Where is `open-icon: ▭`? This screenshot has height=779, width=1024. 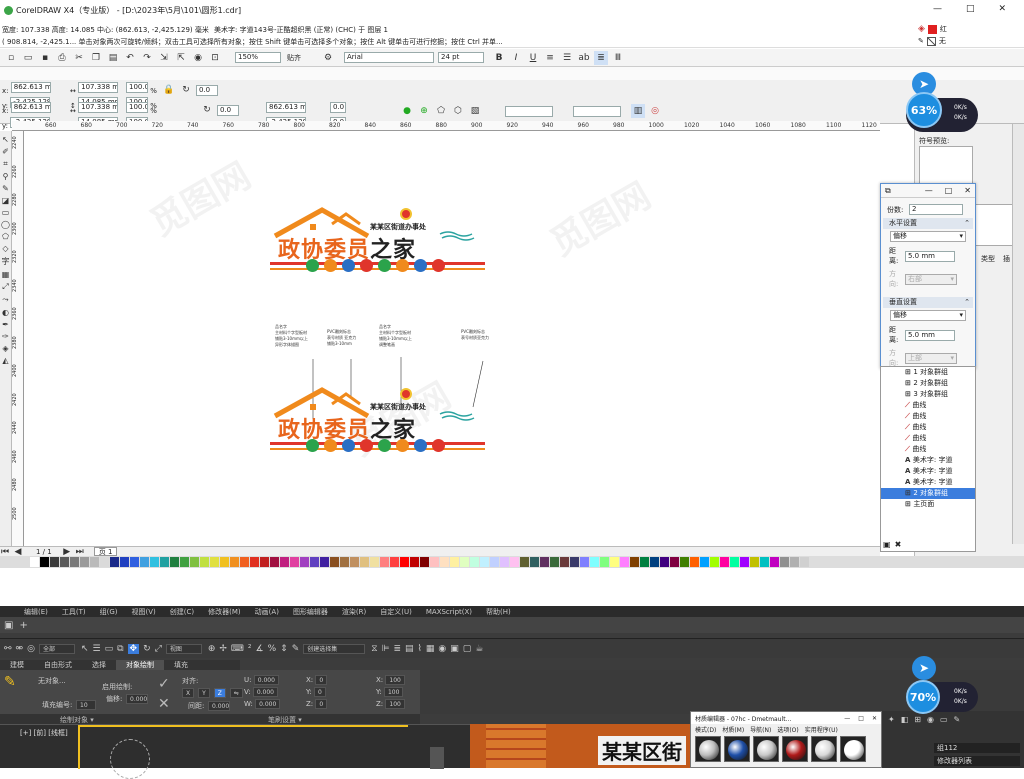 open-icon: ▭ is located at coordinates (28, 58).